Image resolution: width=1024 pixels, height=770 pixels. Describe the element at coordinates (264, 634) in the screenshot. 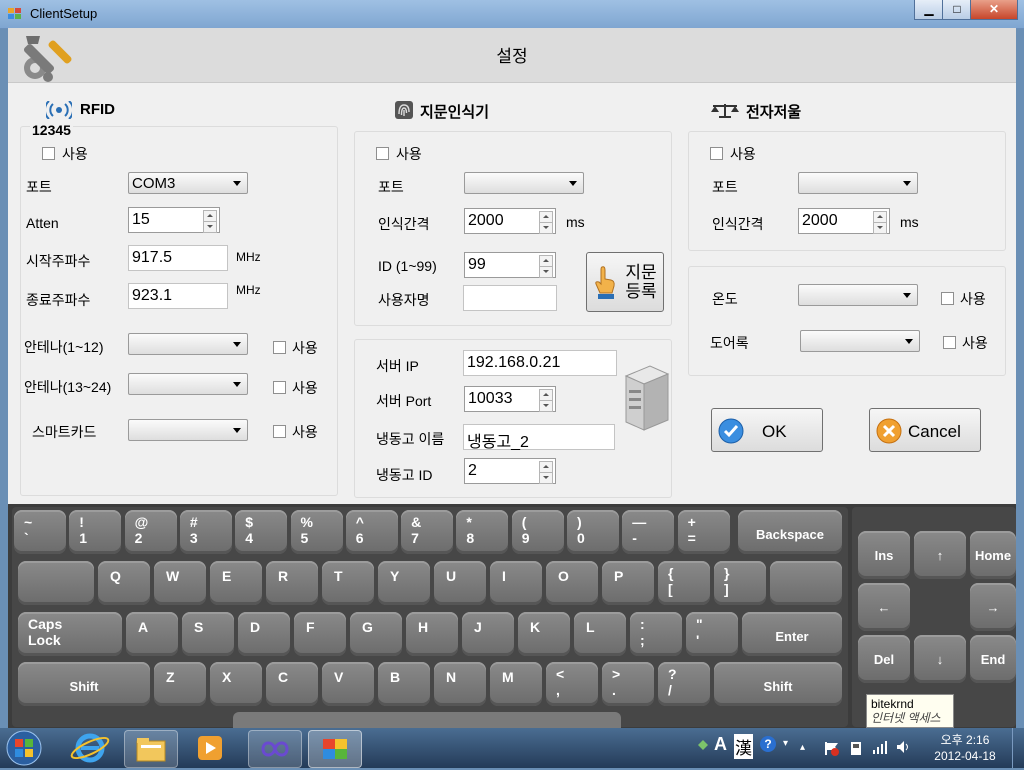

I see `key-d: D` at that location.